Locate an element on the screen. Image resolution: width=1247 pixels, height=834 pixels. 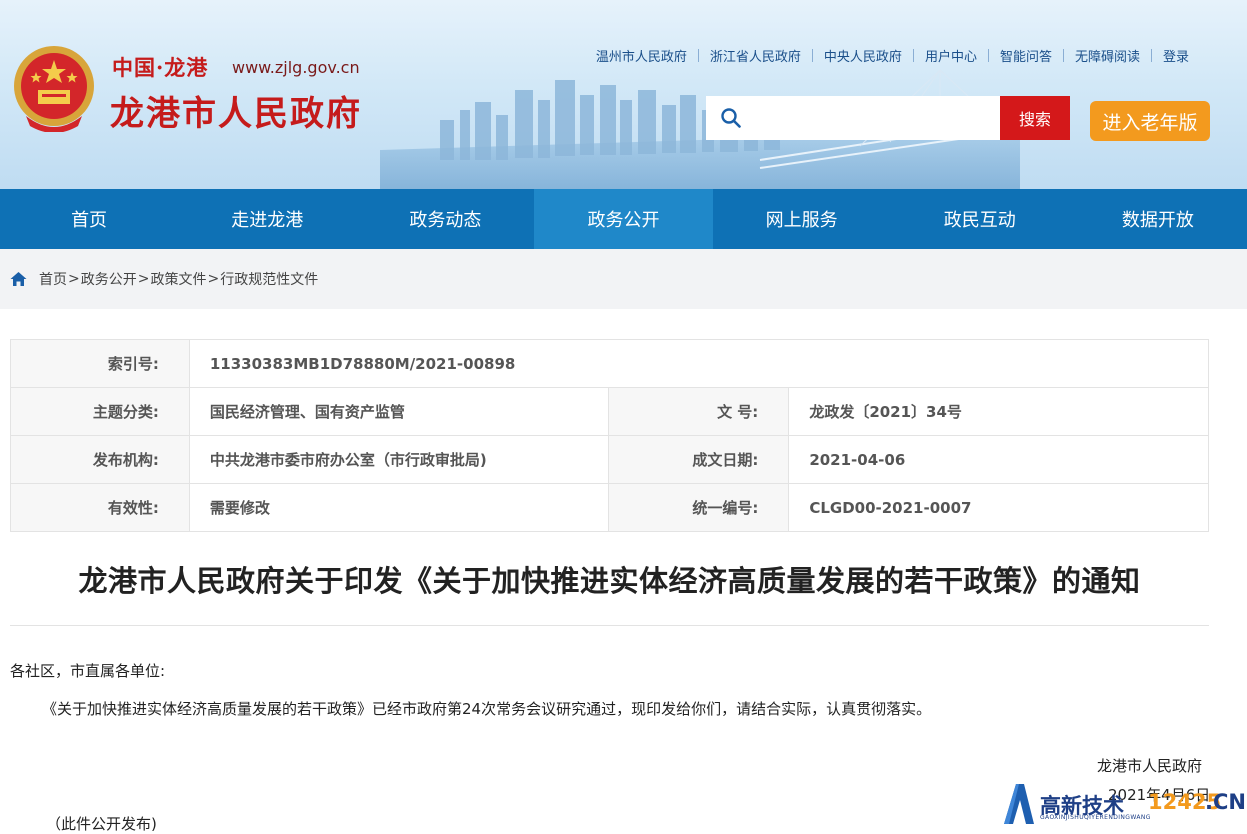
meta-key-unified: 统一编号: is located at coordinates (699, 507).